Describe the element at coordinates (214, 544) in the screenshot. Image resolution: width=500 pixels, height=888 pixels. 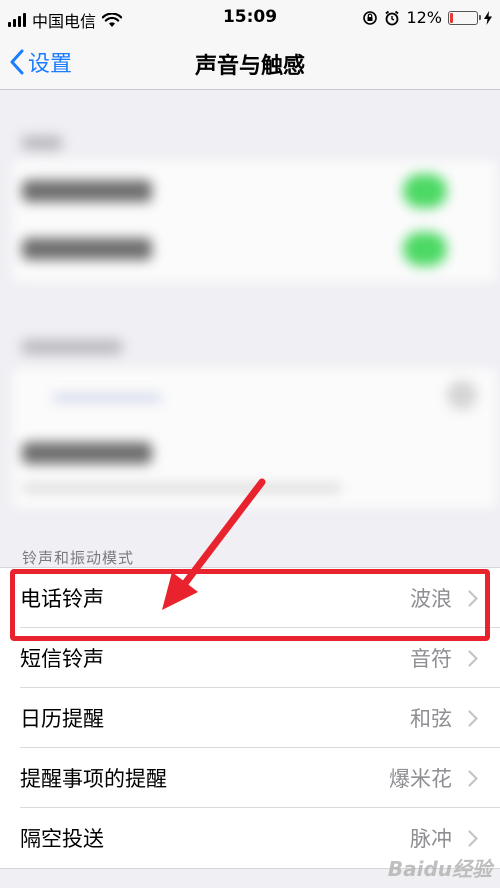
I see `pointer-arrow-icon` at that location.